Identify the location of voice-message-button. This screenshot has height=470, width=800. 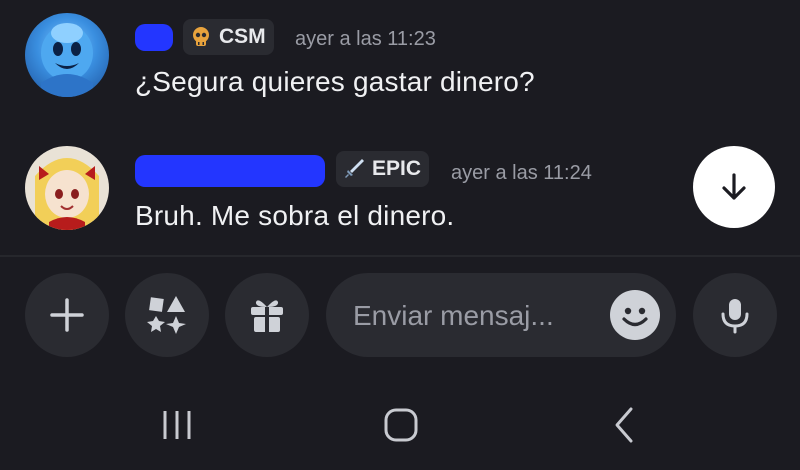
(735, 315).